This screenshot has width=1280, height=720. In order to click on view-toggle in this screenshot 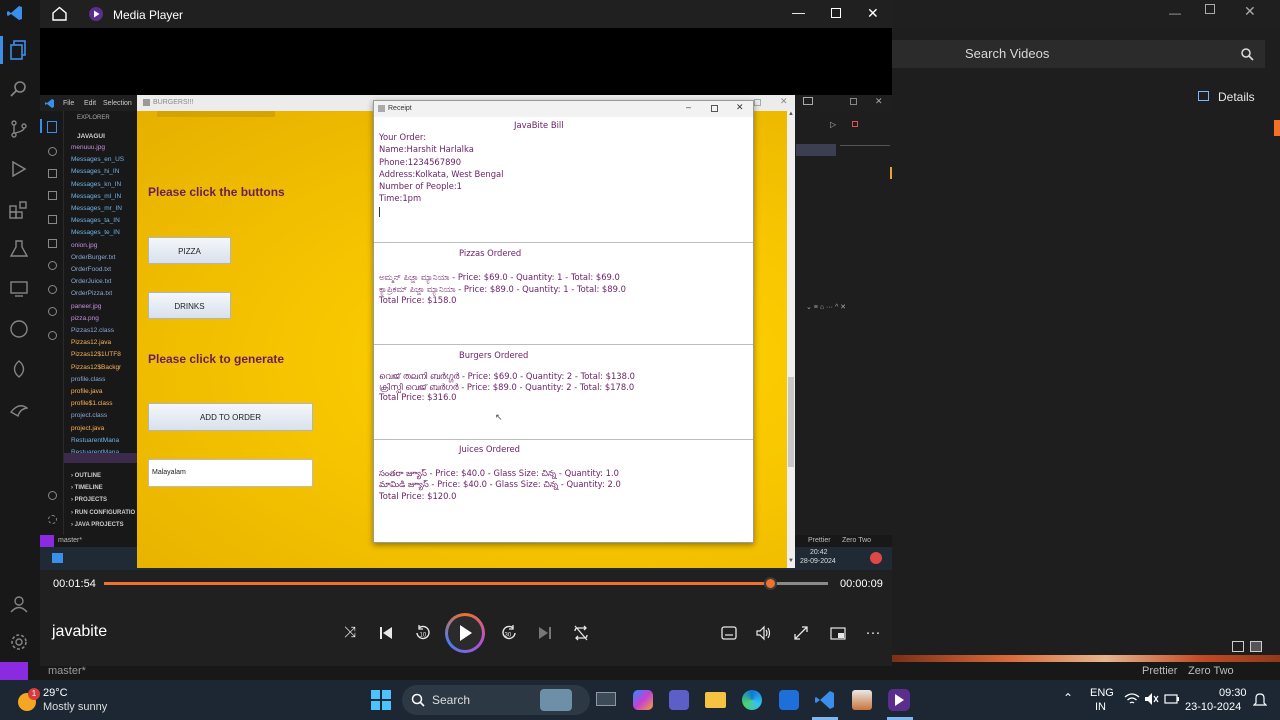, I will do `click(1248, 647)`.